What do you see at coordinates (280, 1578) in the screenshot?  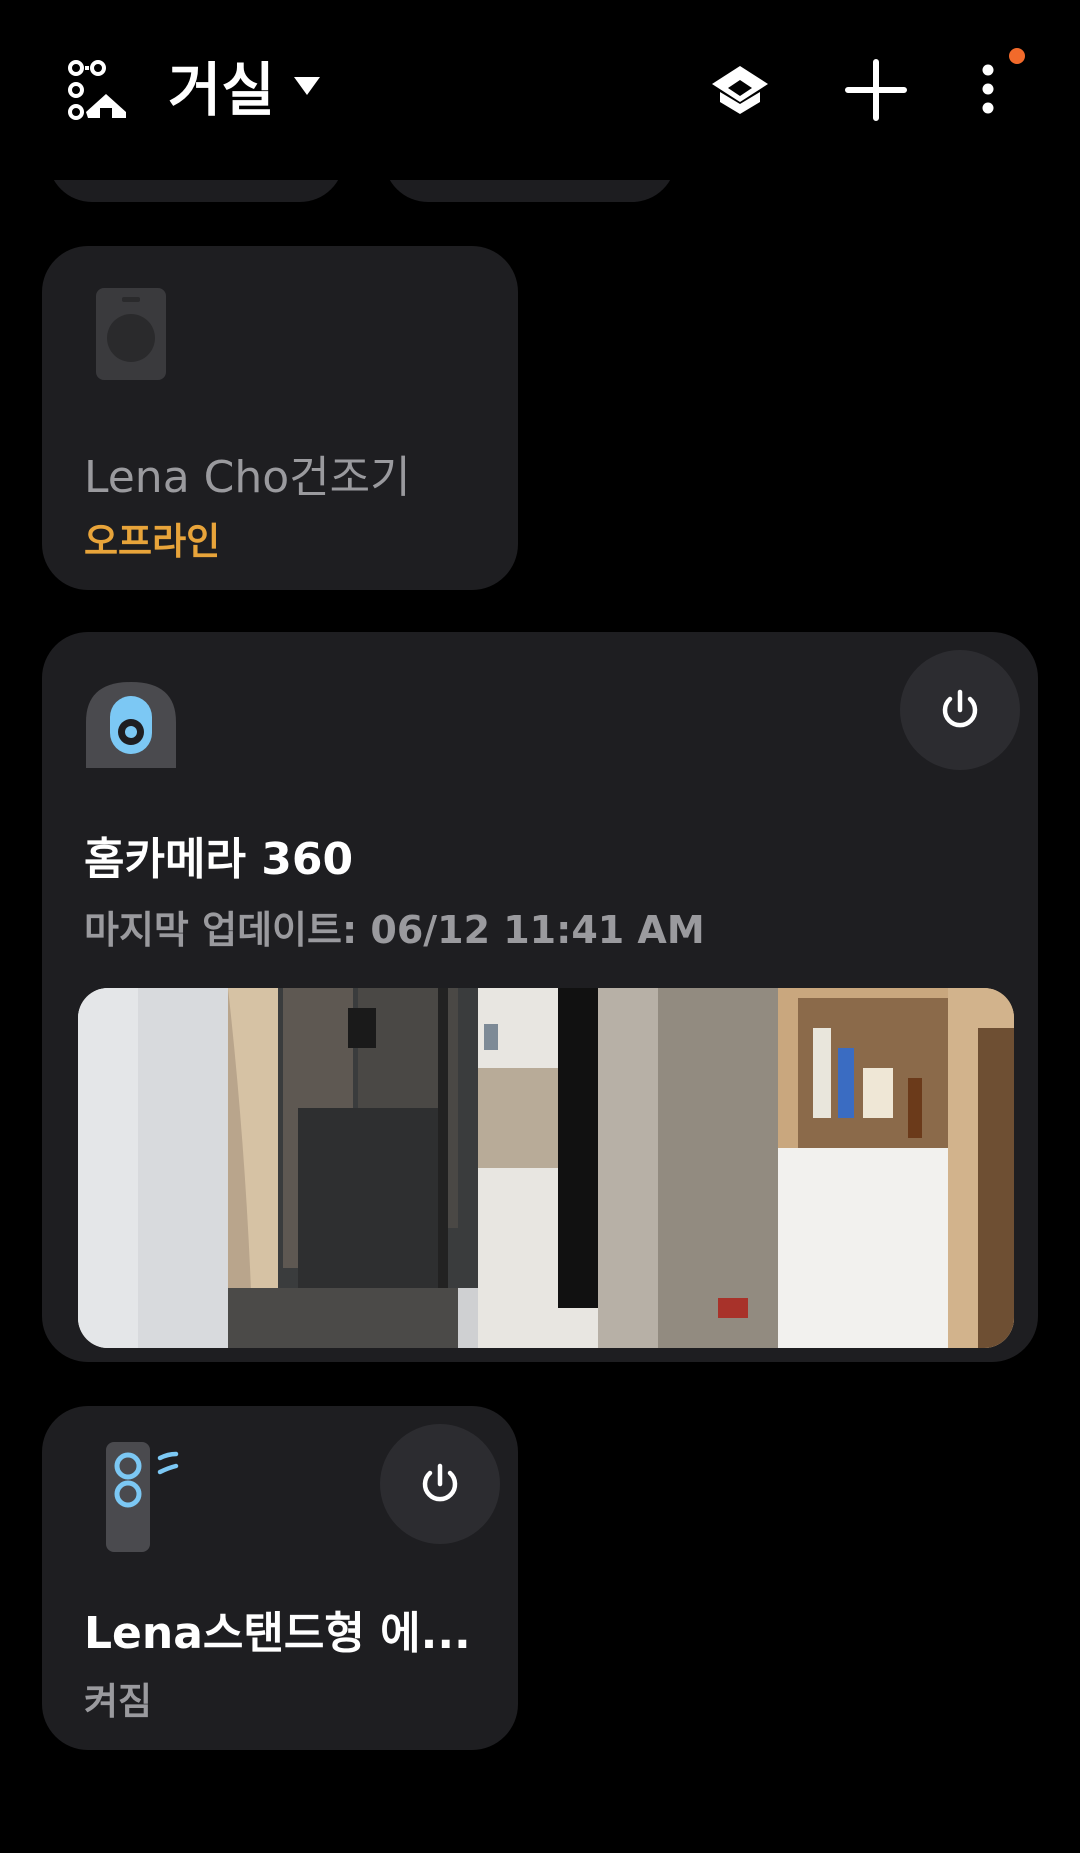 I see `device-card-air-purifier: Lena스탠드형 에... 켜짐` at bounding box center [280, 1578].